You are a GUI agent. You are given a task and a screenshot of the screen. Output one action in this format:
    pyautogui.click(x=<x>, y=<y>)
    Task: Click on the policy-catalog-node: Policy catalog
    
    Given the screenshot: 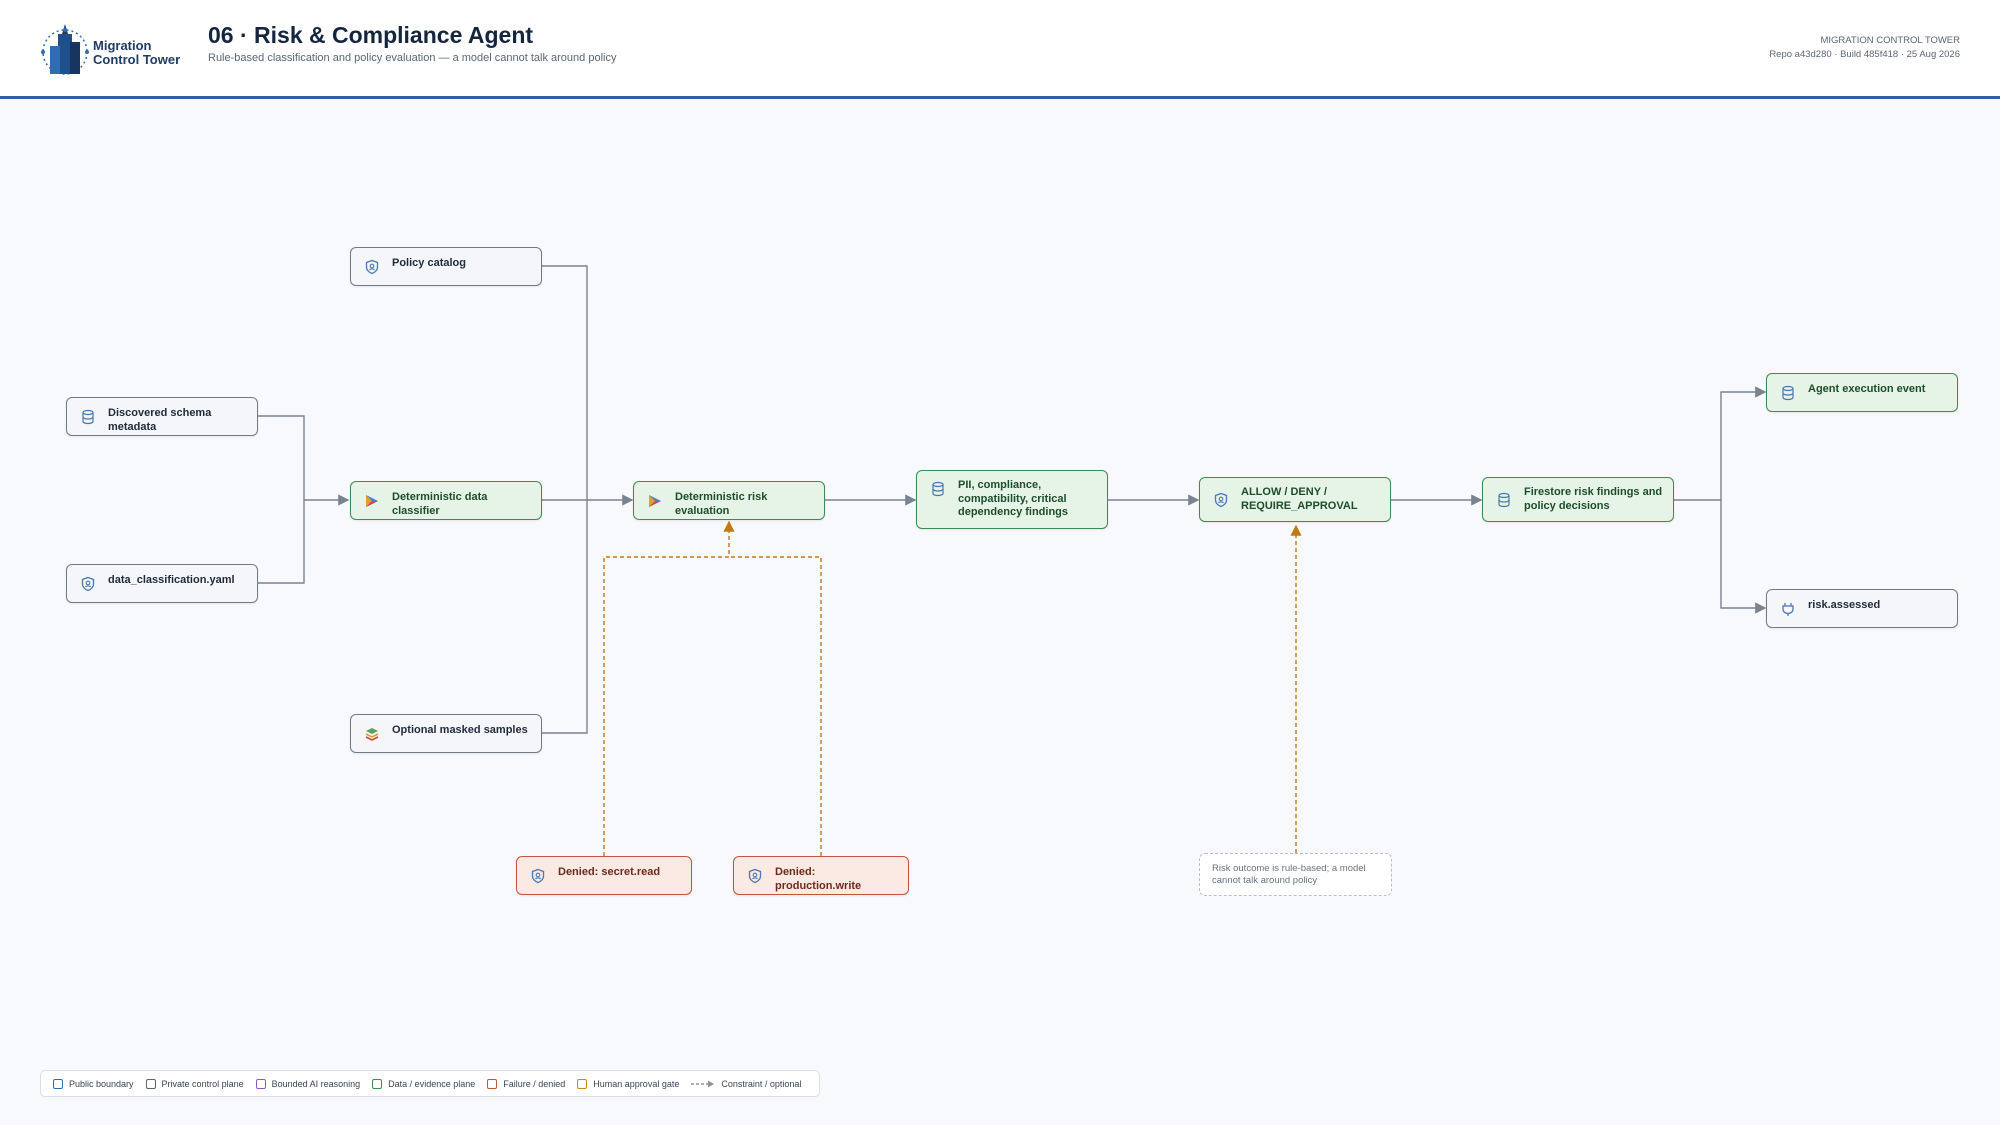 What is the action you would take?
    pyautogui.click(x=446, y=266)
    